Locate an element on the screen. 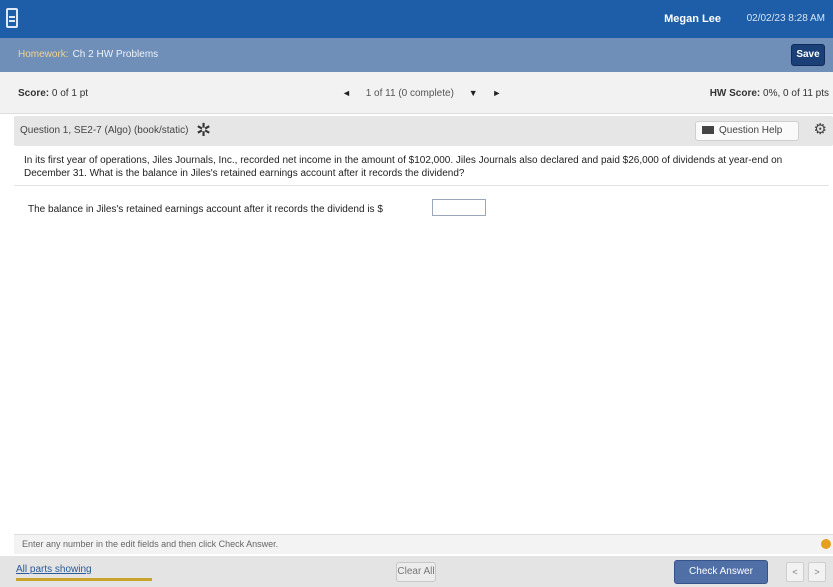 Image resolution: width=833 pixels, height=587 pixels. hw-score: HW Score: 0%, 0 of 11 pts is located at coordinates (769, 93).